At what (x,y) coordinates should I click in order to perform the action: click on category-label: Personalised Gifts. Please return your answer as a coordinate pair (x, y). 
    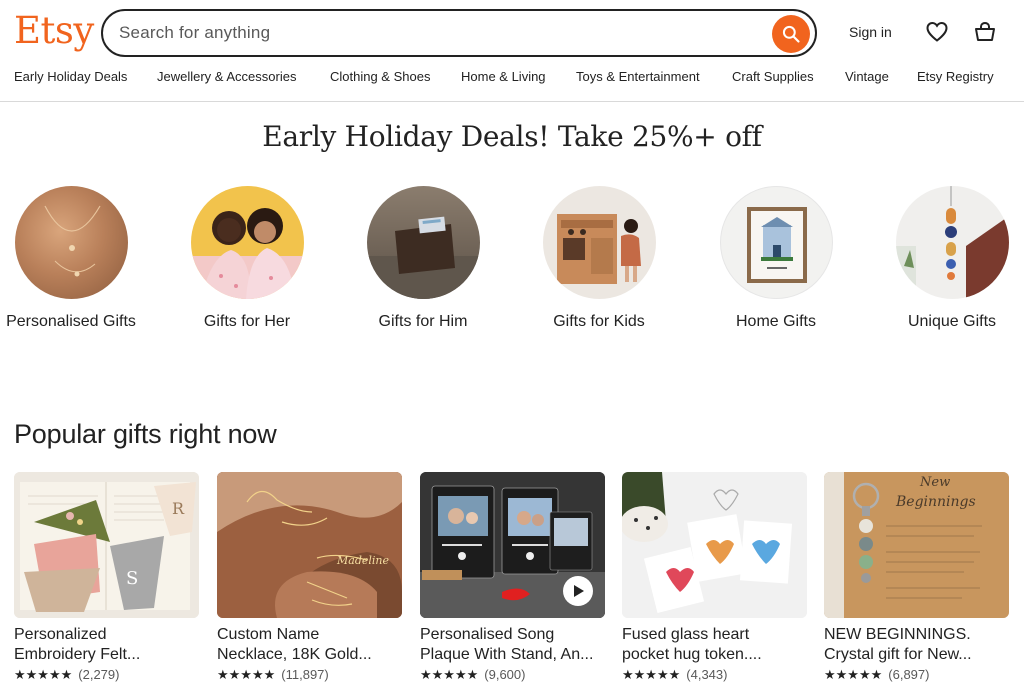
    Looking at the image, I should click on (71, 321).